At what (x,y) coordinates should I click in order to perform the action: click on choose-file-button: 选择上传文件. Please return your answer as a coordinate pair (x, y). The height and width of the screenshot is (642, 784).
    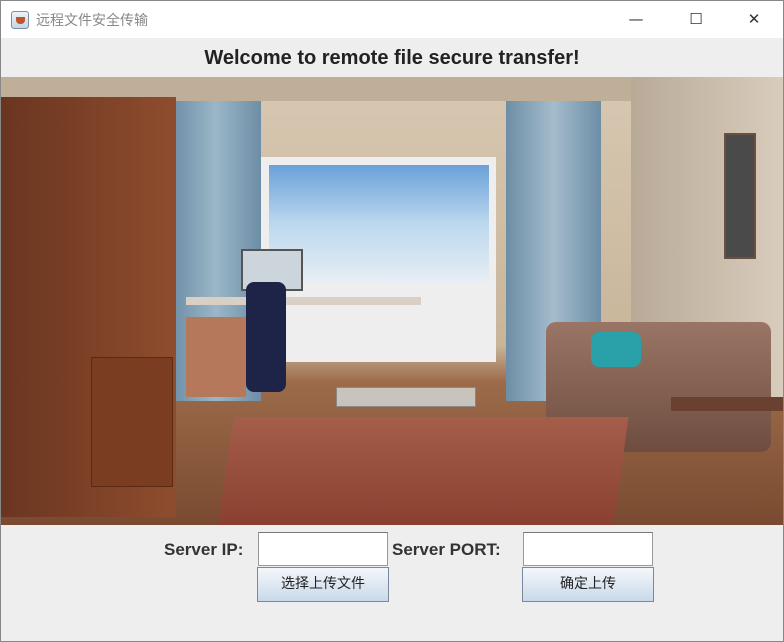
    Looking at the image, I should click on (323, 584).